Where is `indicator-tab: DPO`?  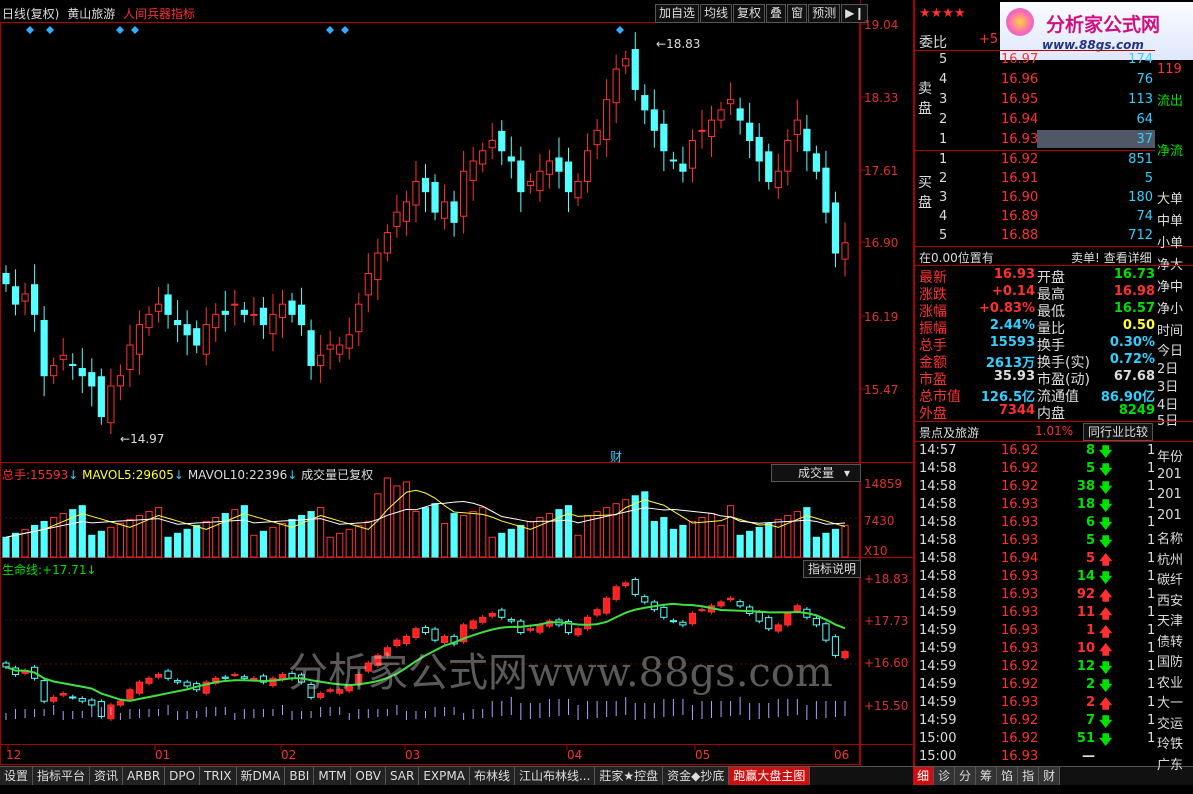 indicator-tab: DPO is located at coordinates (183, 776).